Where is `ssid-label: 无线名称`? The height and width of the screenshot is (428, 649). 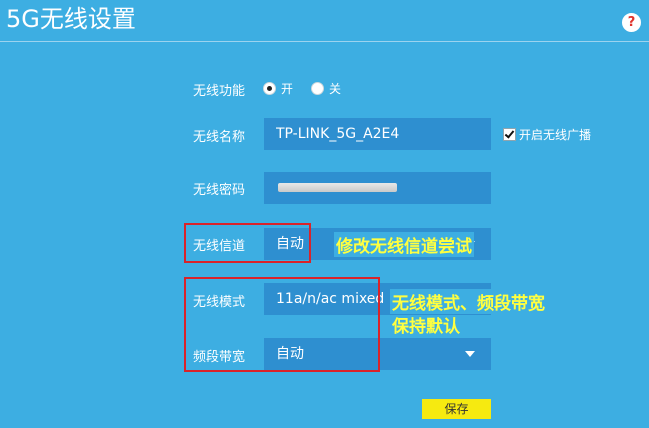 ssid-label: 无线名称 is located at coordinates (219, 137).